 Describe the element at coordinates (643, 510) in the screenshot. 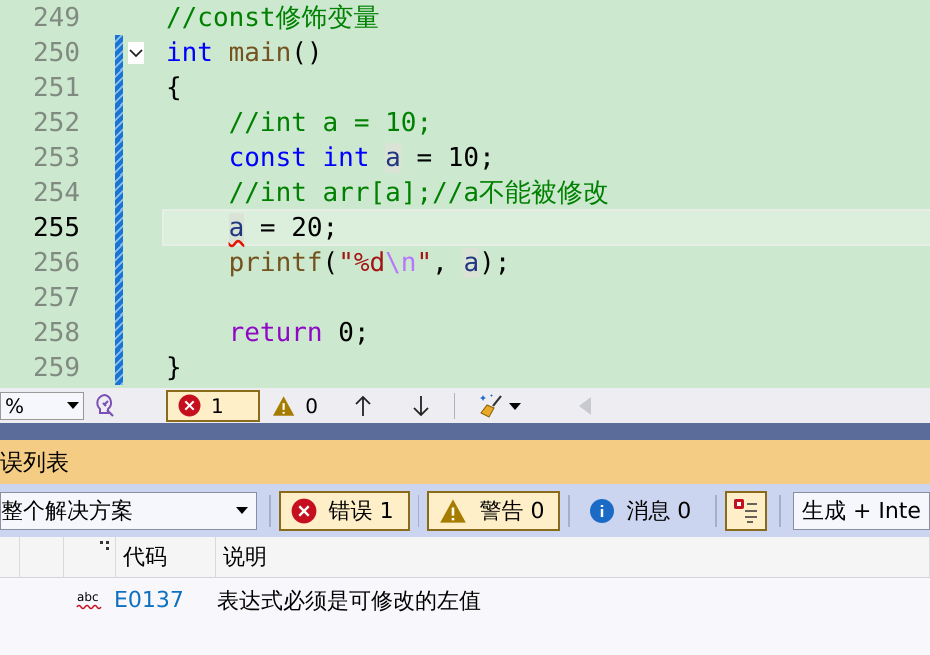

I see `info-filter-button: 消息 0` at that location.